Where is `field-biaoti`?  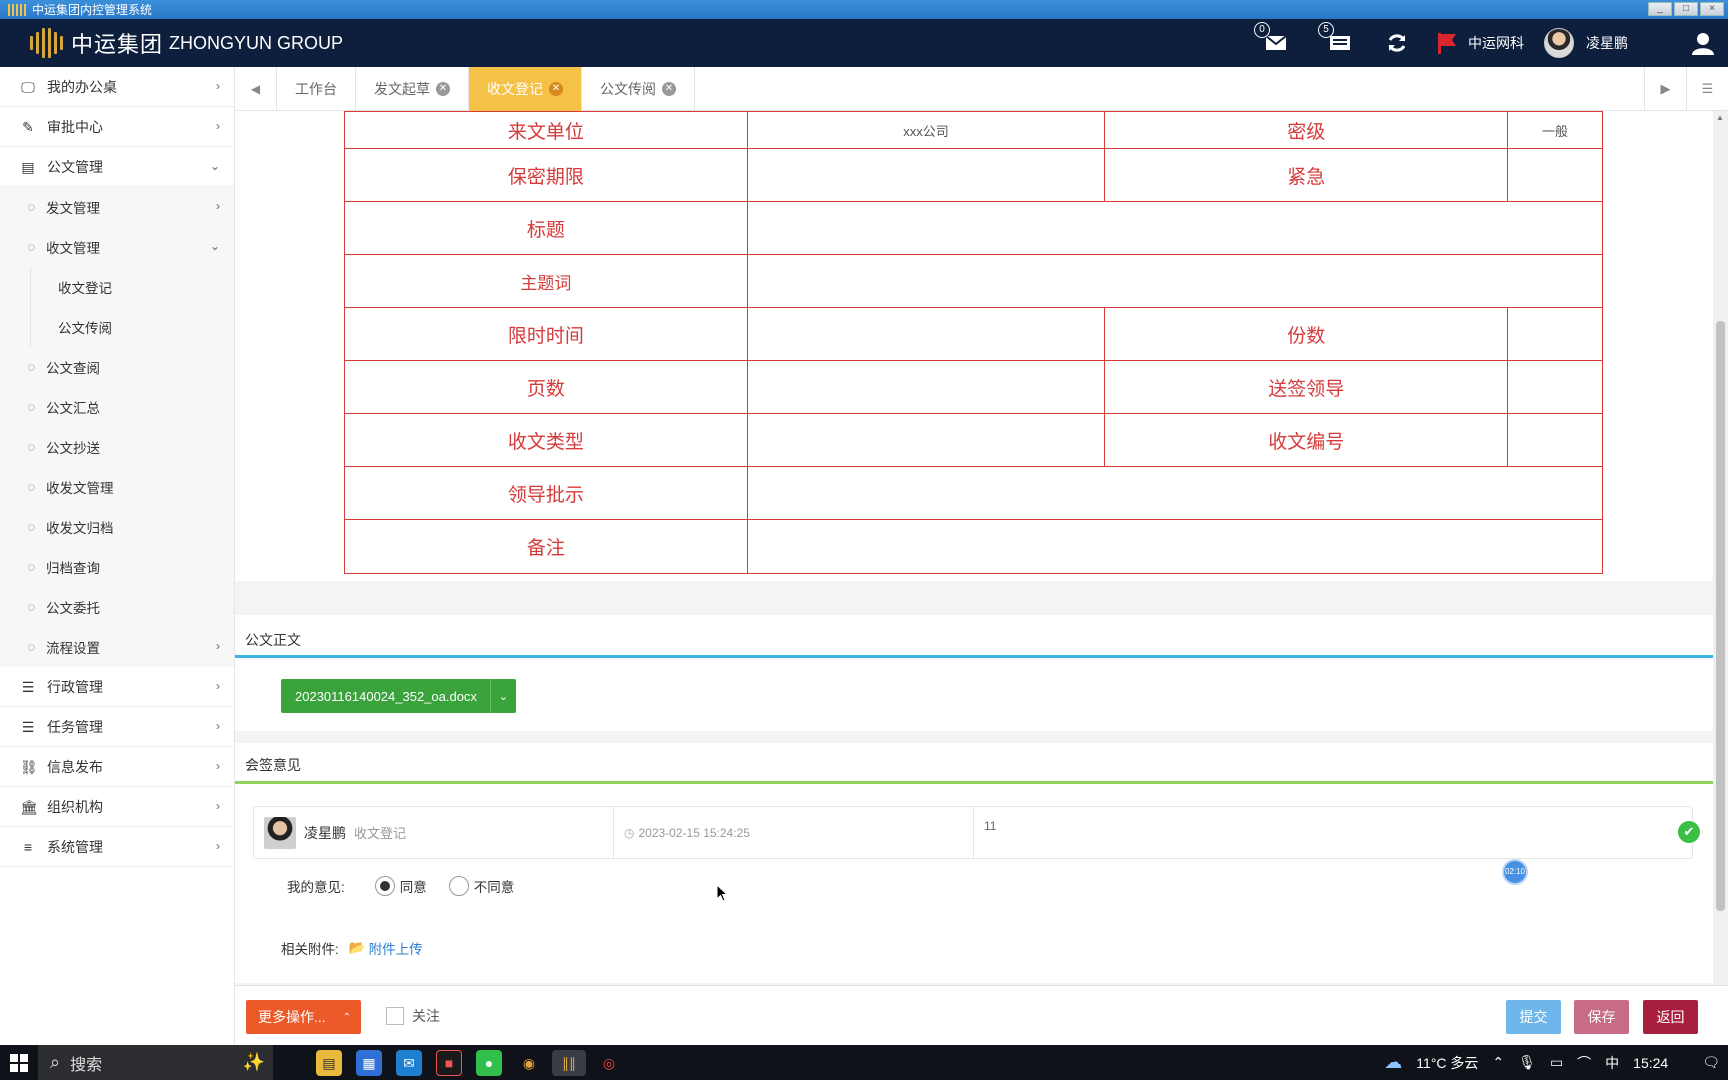 field-biaoti is located at coordinates (1175, 228).